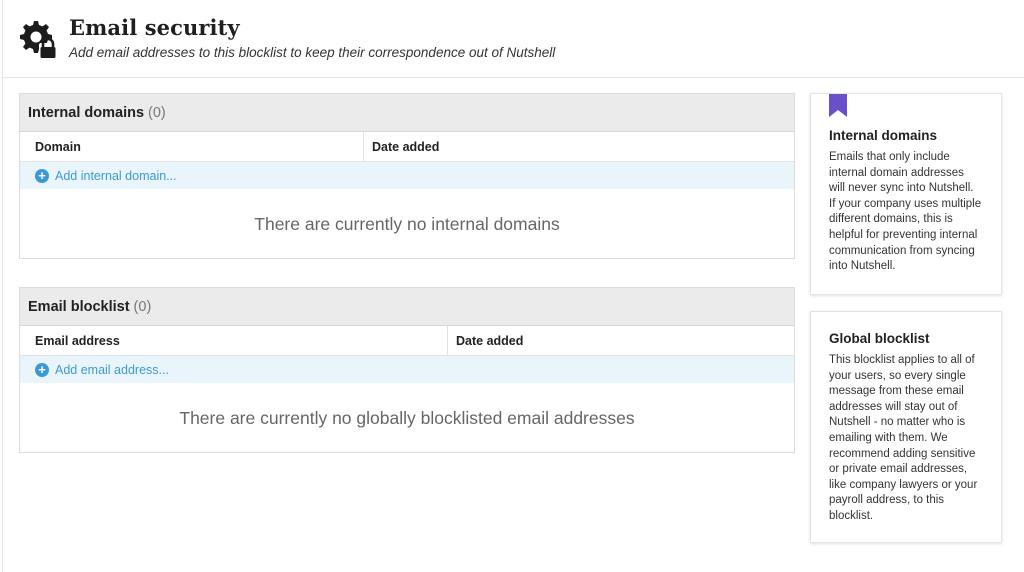  I want to click on bookmark-icon, so click(838, 105).